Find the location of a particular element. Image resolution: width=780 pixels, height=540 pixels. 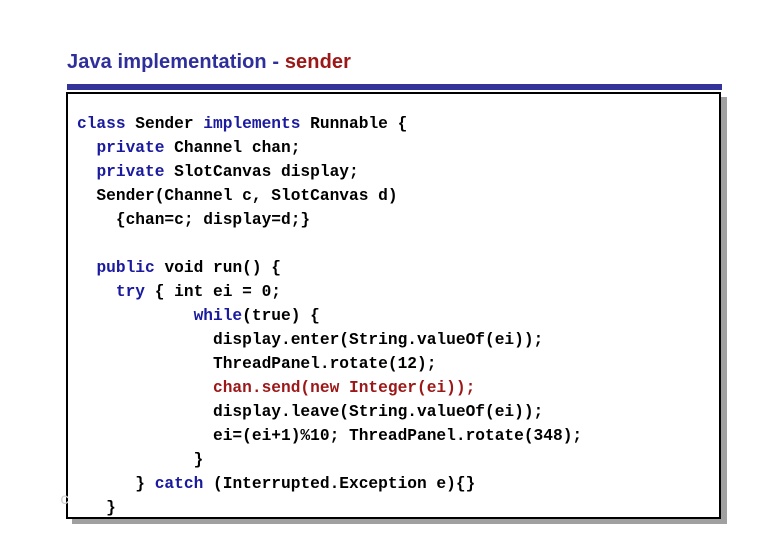

page-title-main: Java implementation - is located at coordinates (176, 62).